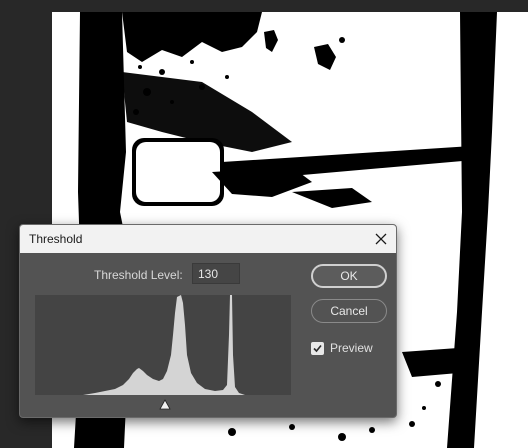  What do you see at coordinates (216, 273) in the screenshot?
I see `threshold-level-input: 130` at bounding box center [216, 273].